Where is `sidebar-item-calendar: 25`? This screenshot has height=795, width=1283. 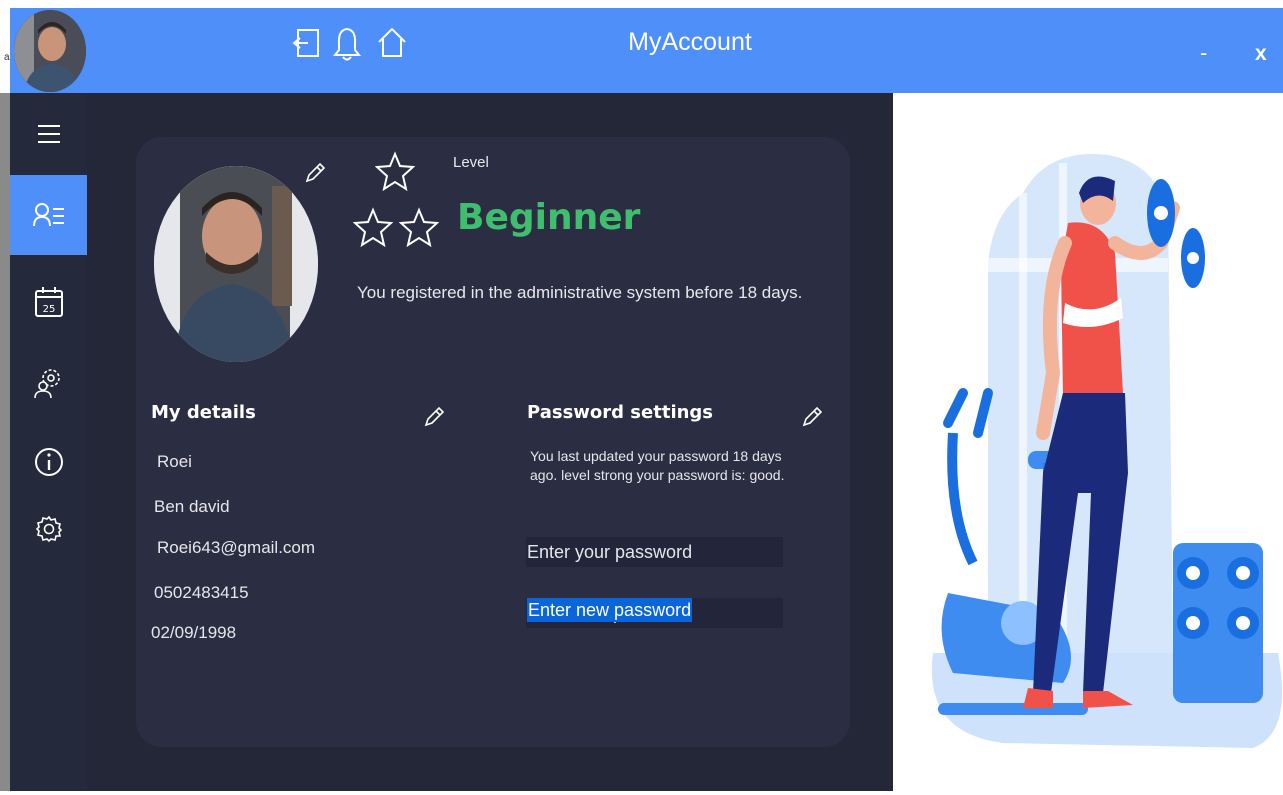 sidebar-item-calendar: 25 is located at coordinates (48, 302).